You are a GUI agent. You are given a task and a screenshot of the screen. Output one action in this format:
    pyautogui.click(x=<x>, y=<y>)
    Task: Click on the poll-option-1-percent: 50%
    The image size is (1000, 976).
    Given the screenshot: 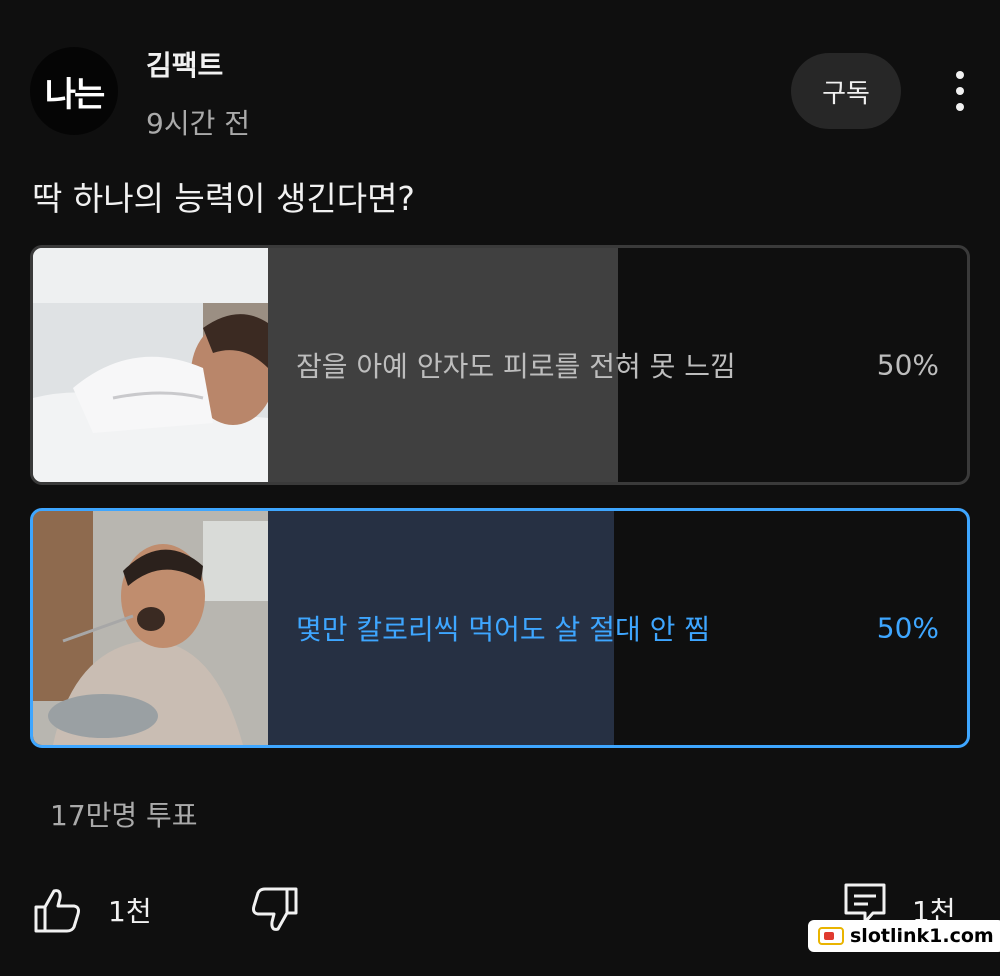 What is the action you would take?
    pyautogui.click(x=907, y=365)
    